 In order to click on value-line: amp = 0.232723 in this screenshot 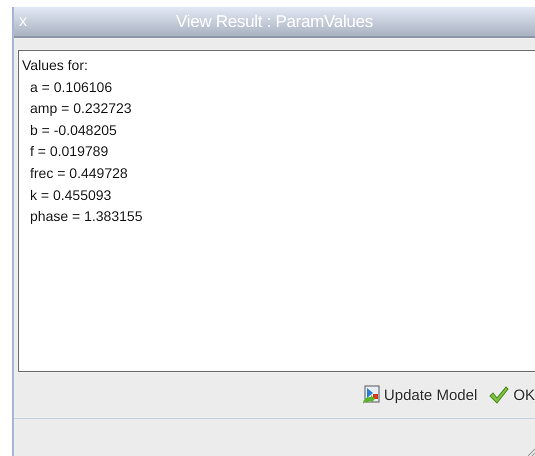, I will do `click(81, 108)`.